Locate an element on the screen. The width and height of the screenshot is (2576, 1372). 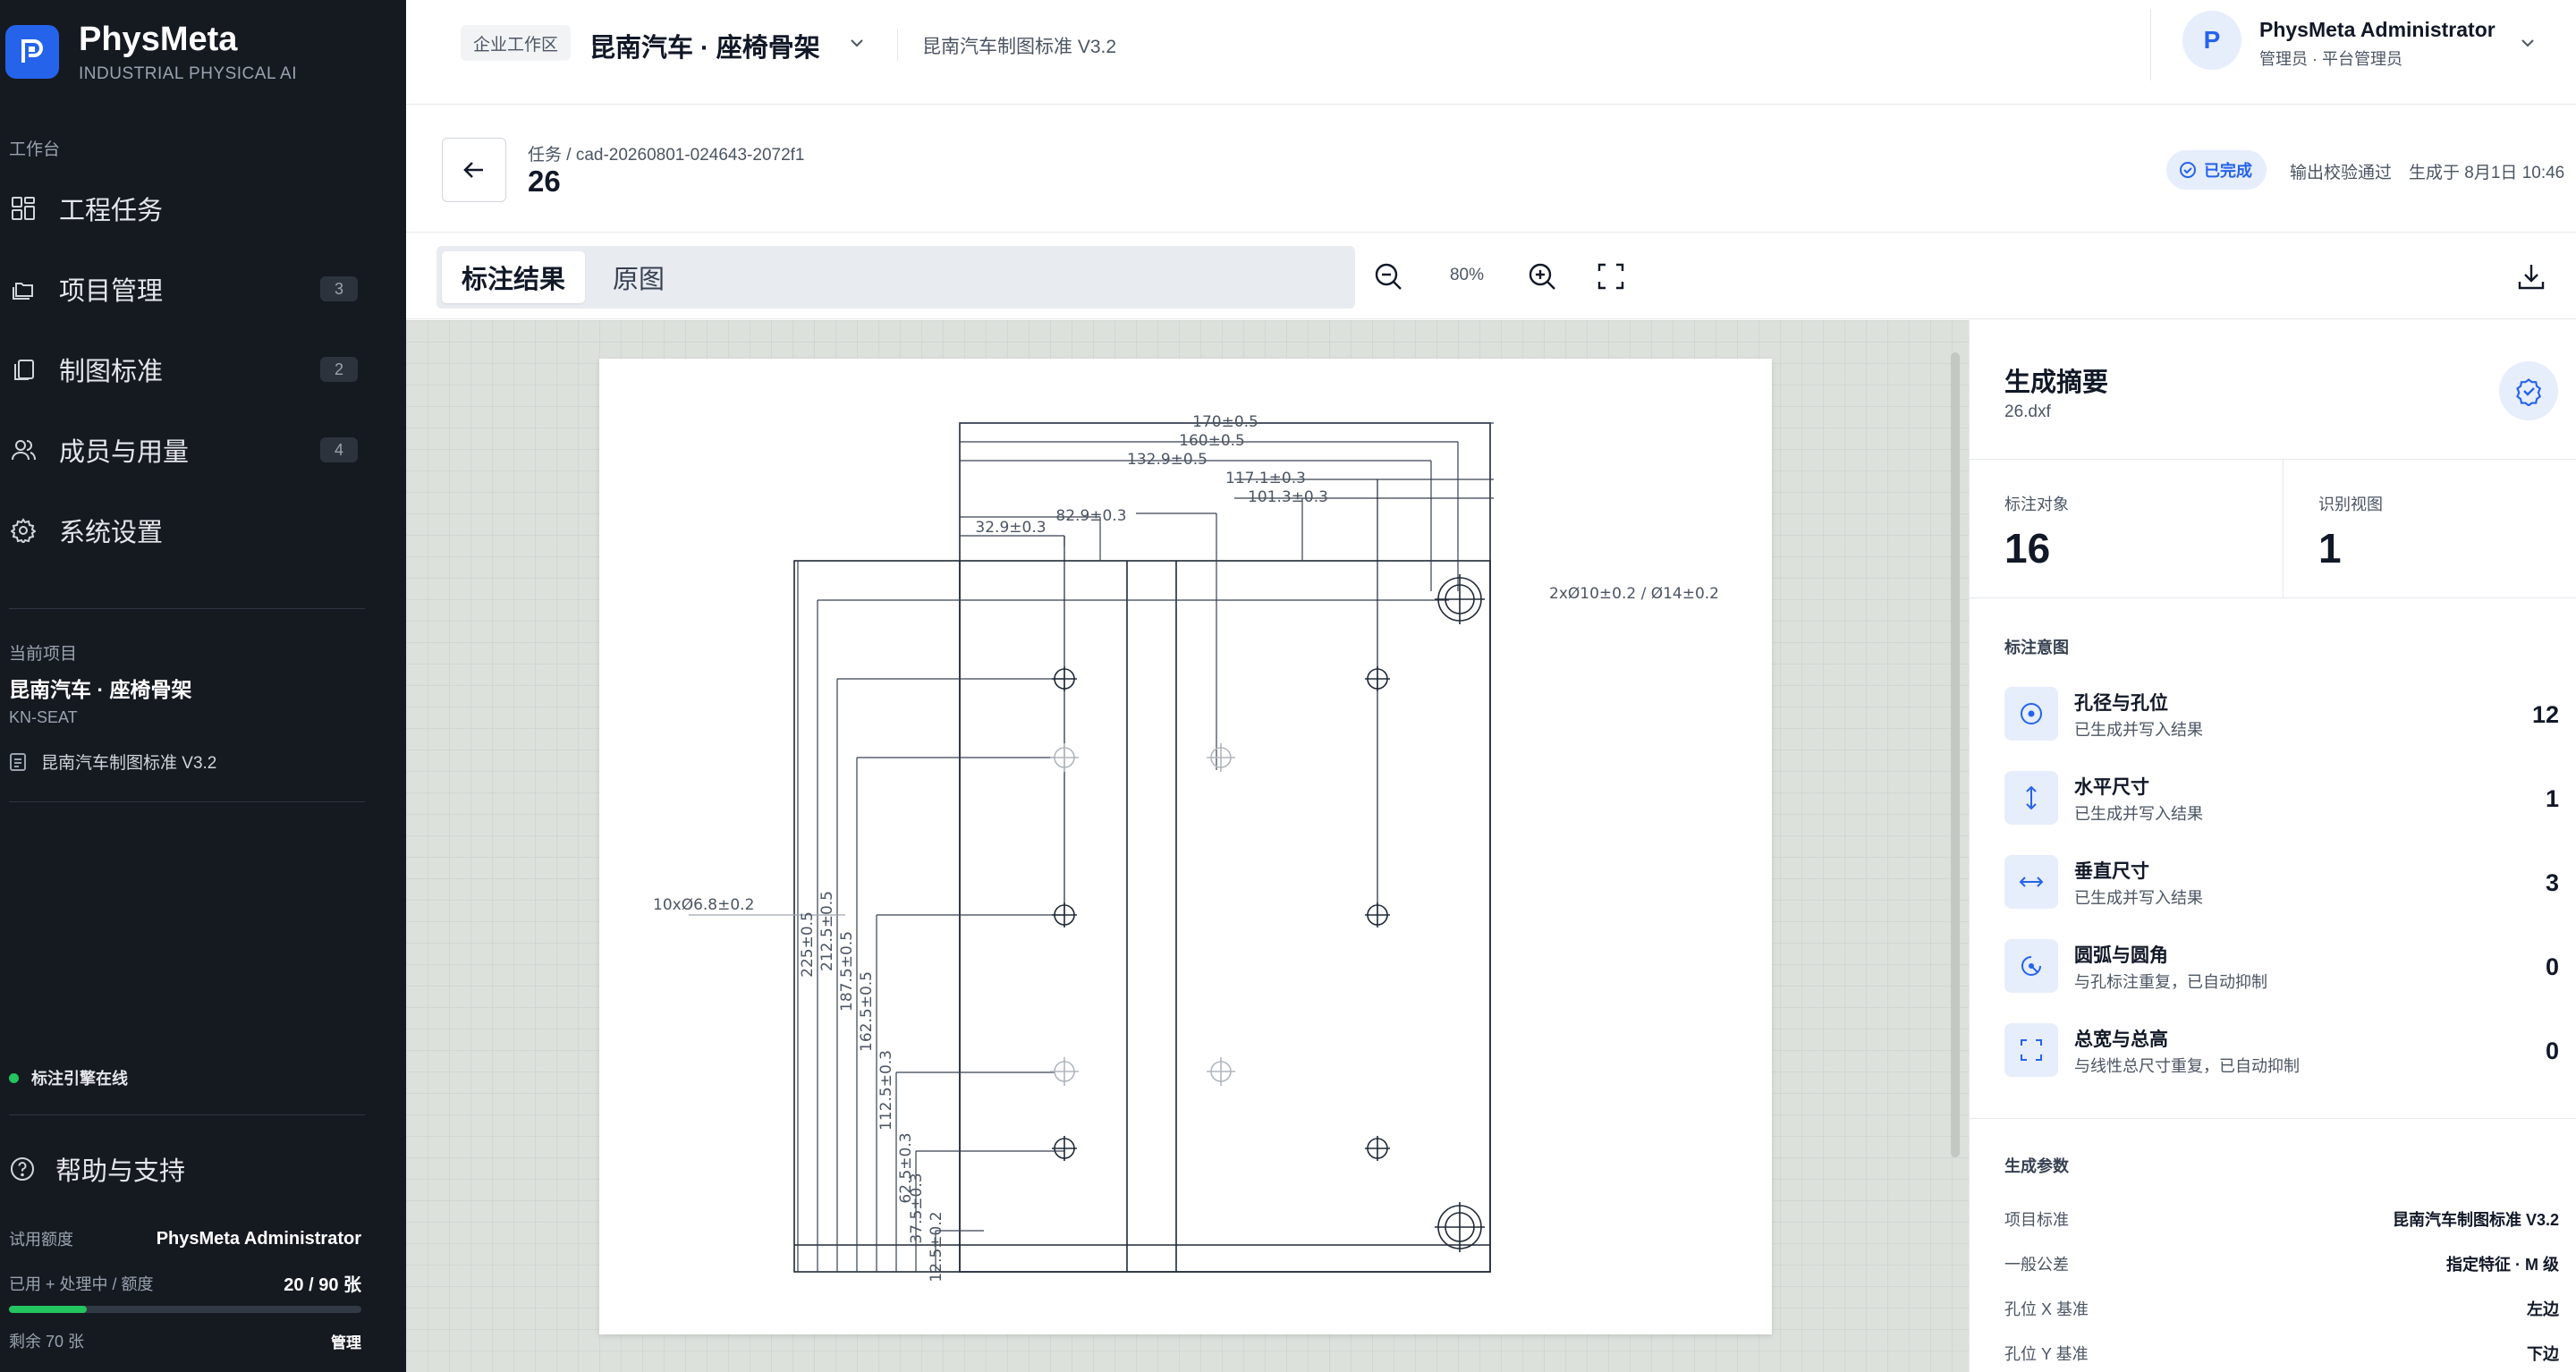
current-project-name: 昆南汽车 · 座椅骨架 is located at coordinates (100, 688).